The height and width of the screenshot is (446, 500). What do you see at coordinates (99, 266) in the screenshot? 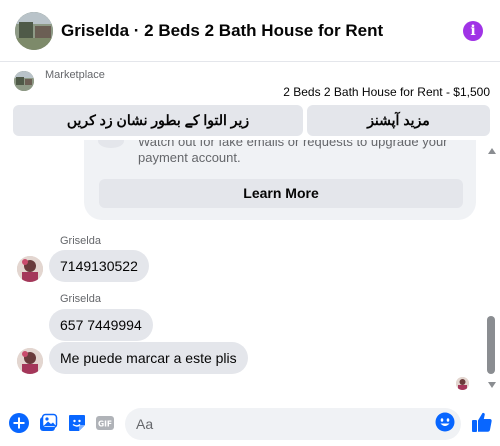
I see `message-bubble: 7149130522` at bounding box center [99, 266].